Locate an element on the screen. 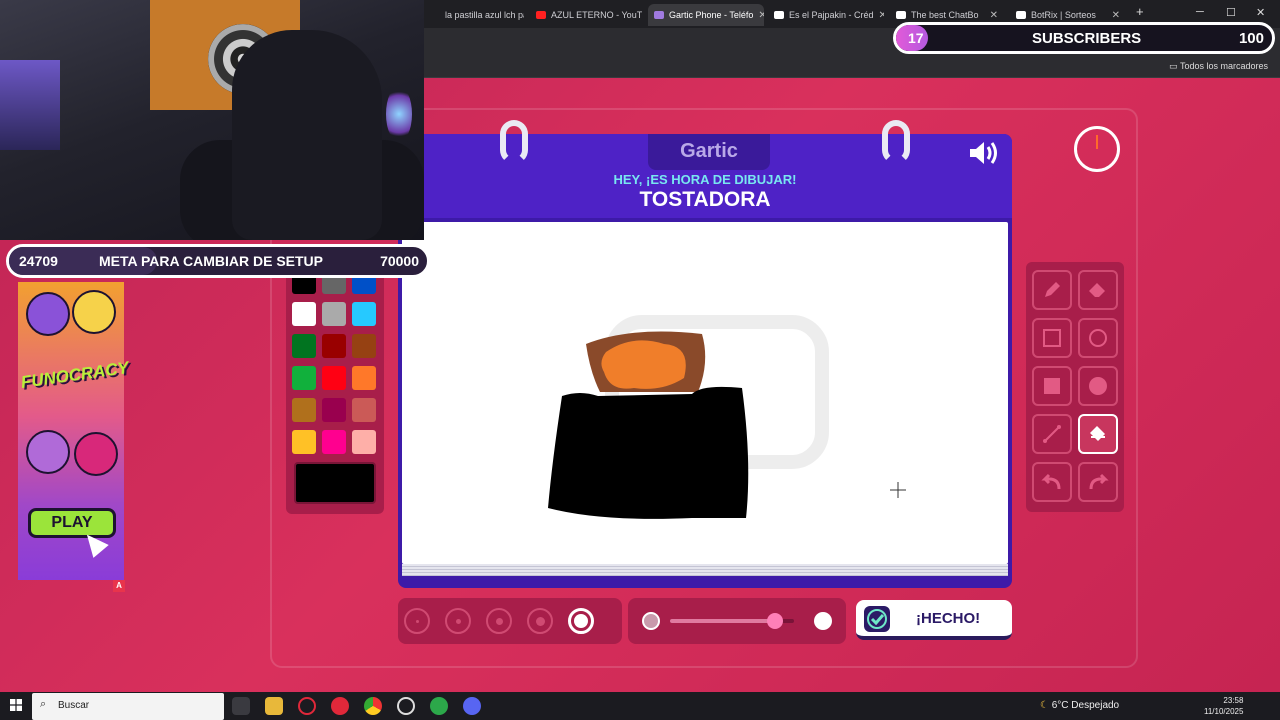 Image resolution: width=1280 pixels, height=720 pixels. obs-icon is located at coordinates (406, 706).